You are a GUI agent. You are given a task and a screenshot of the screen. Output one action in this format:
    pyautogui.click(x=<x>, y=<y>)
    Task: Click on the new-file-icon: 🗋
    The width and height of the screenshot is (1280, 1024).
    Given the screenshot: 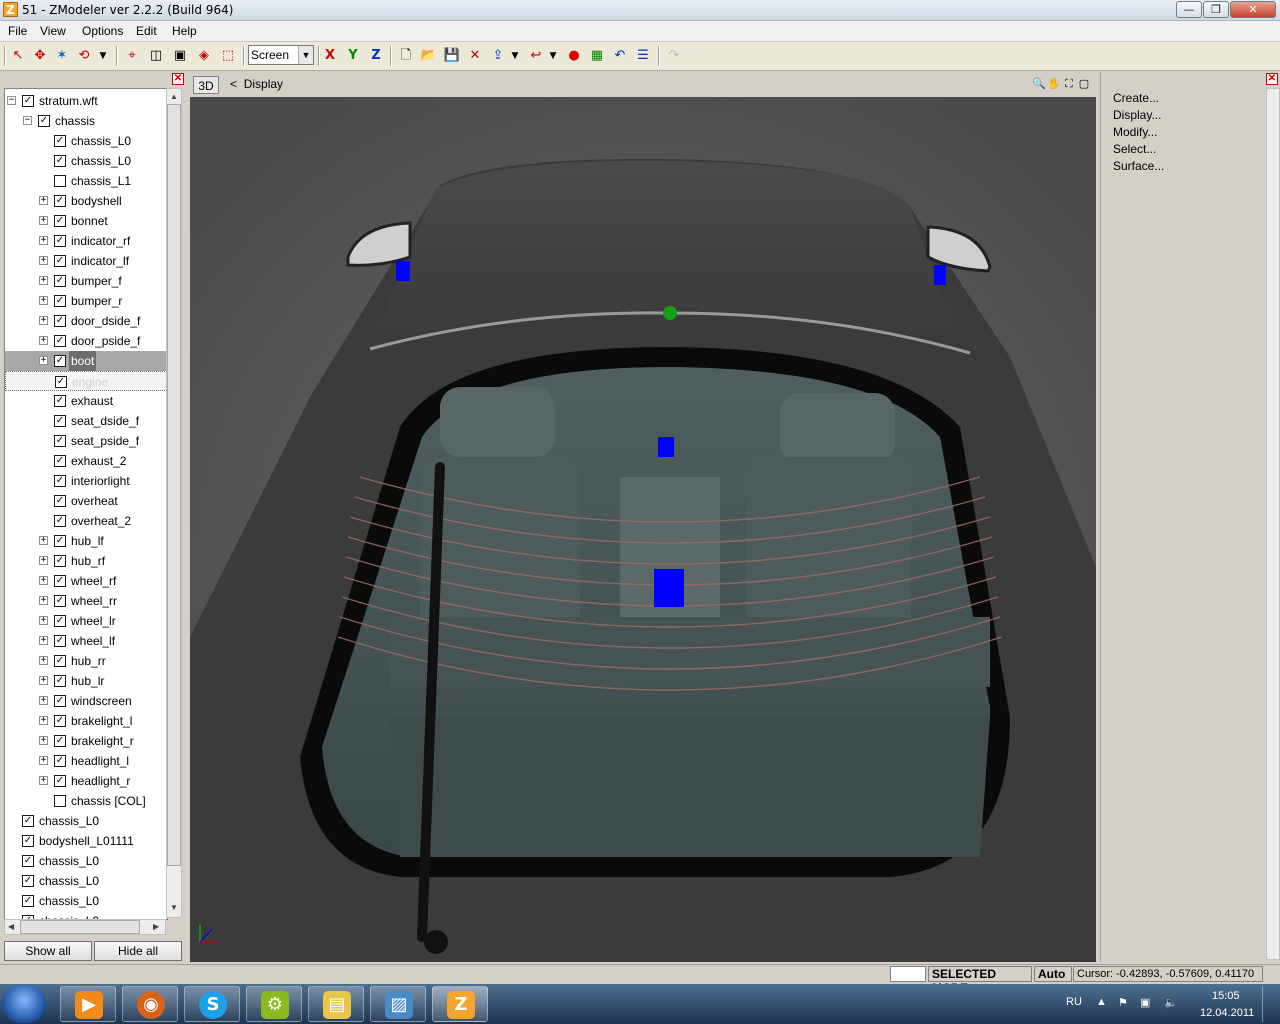 What is the action you would take?
    pyautogui.click(x=406, y=56)
    